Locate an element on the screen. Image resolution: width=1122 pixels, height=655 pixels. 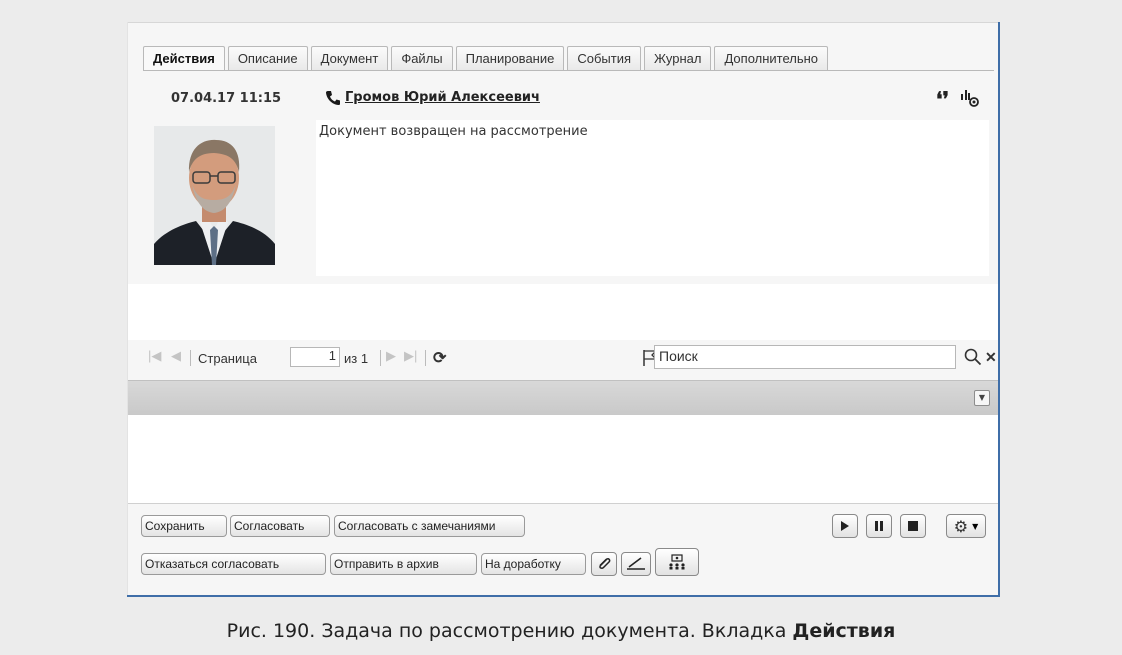
column-menu-icon: ▼ is located at coordinates (982, 398).